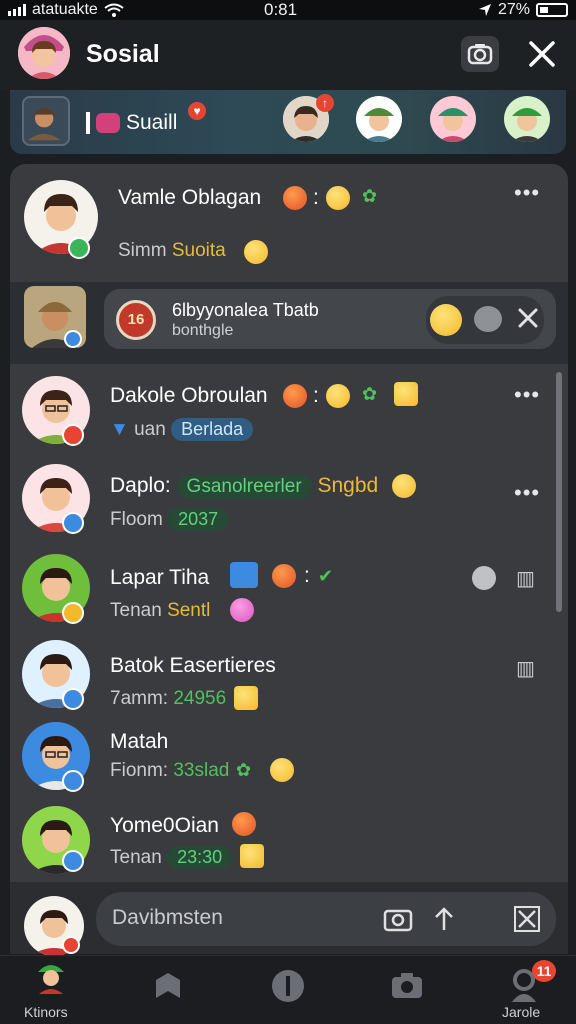  I want to click on nav-label-right: Jarole, so click(521, 1012).